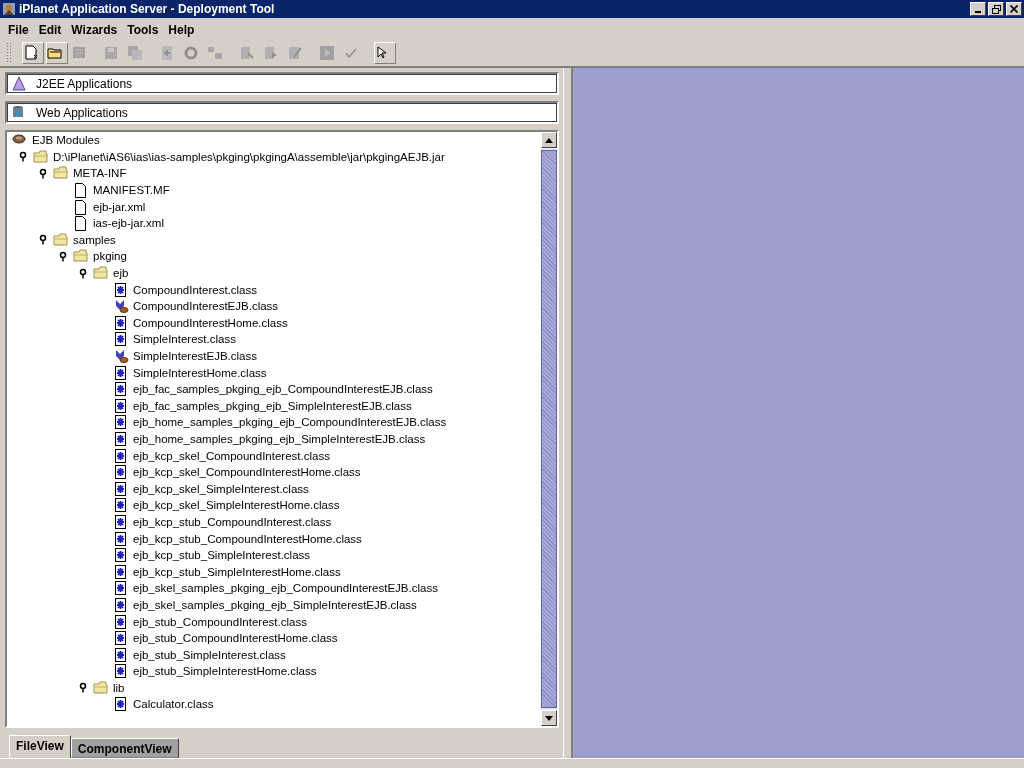  I want to click on section-label: Web Applications, so click(82, 112).